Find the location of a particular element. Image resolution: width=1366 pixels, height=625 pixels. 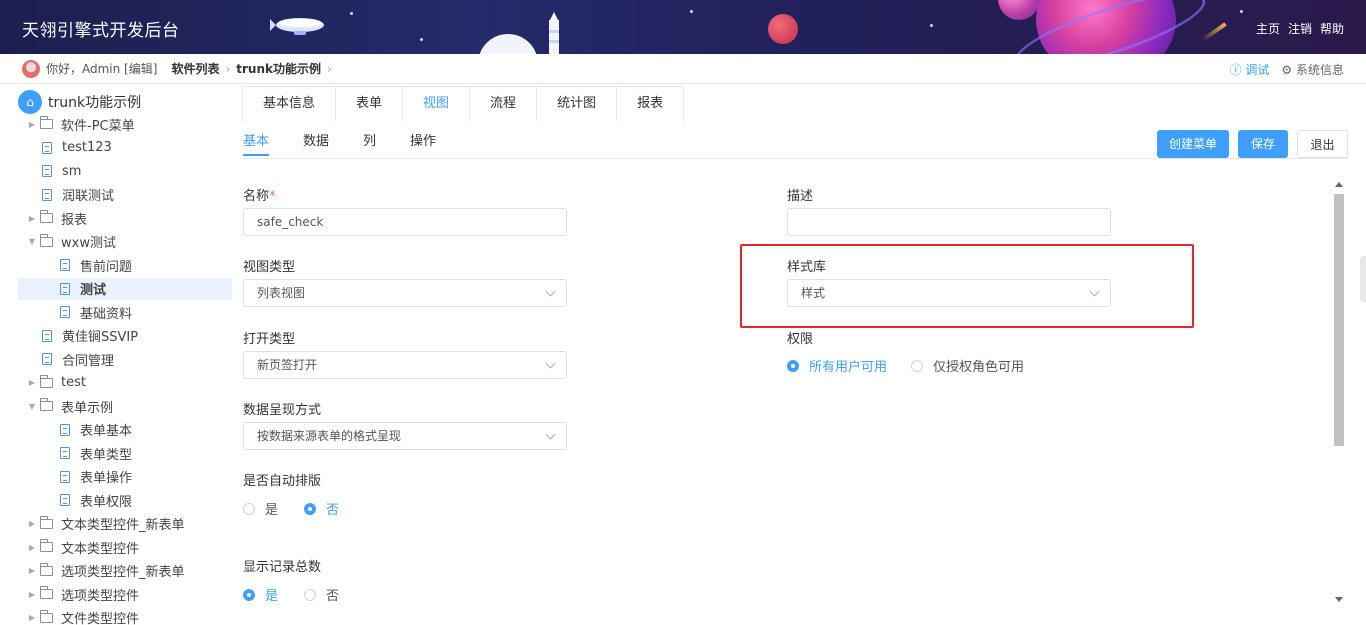

sidebar-item-label: 合同管理 is located at coordinates (88, 361).